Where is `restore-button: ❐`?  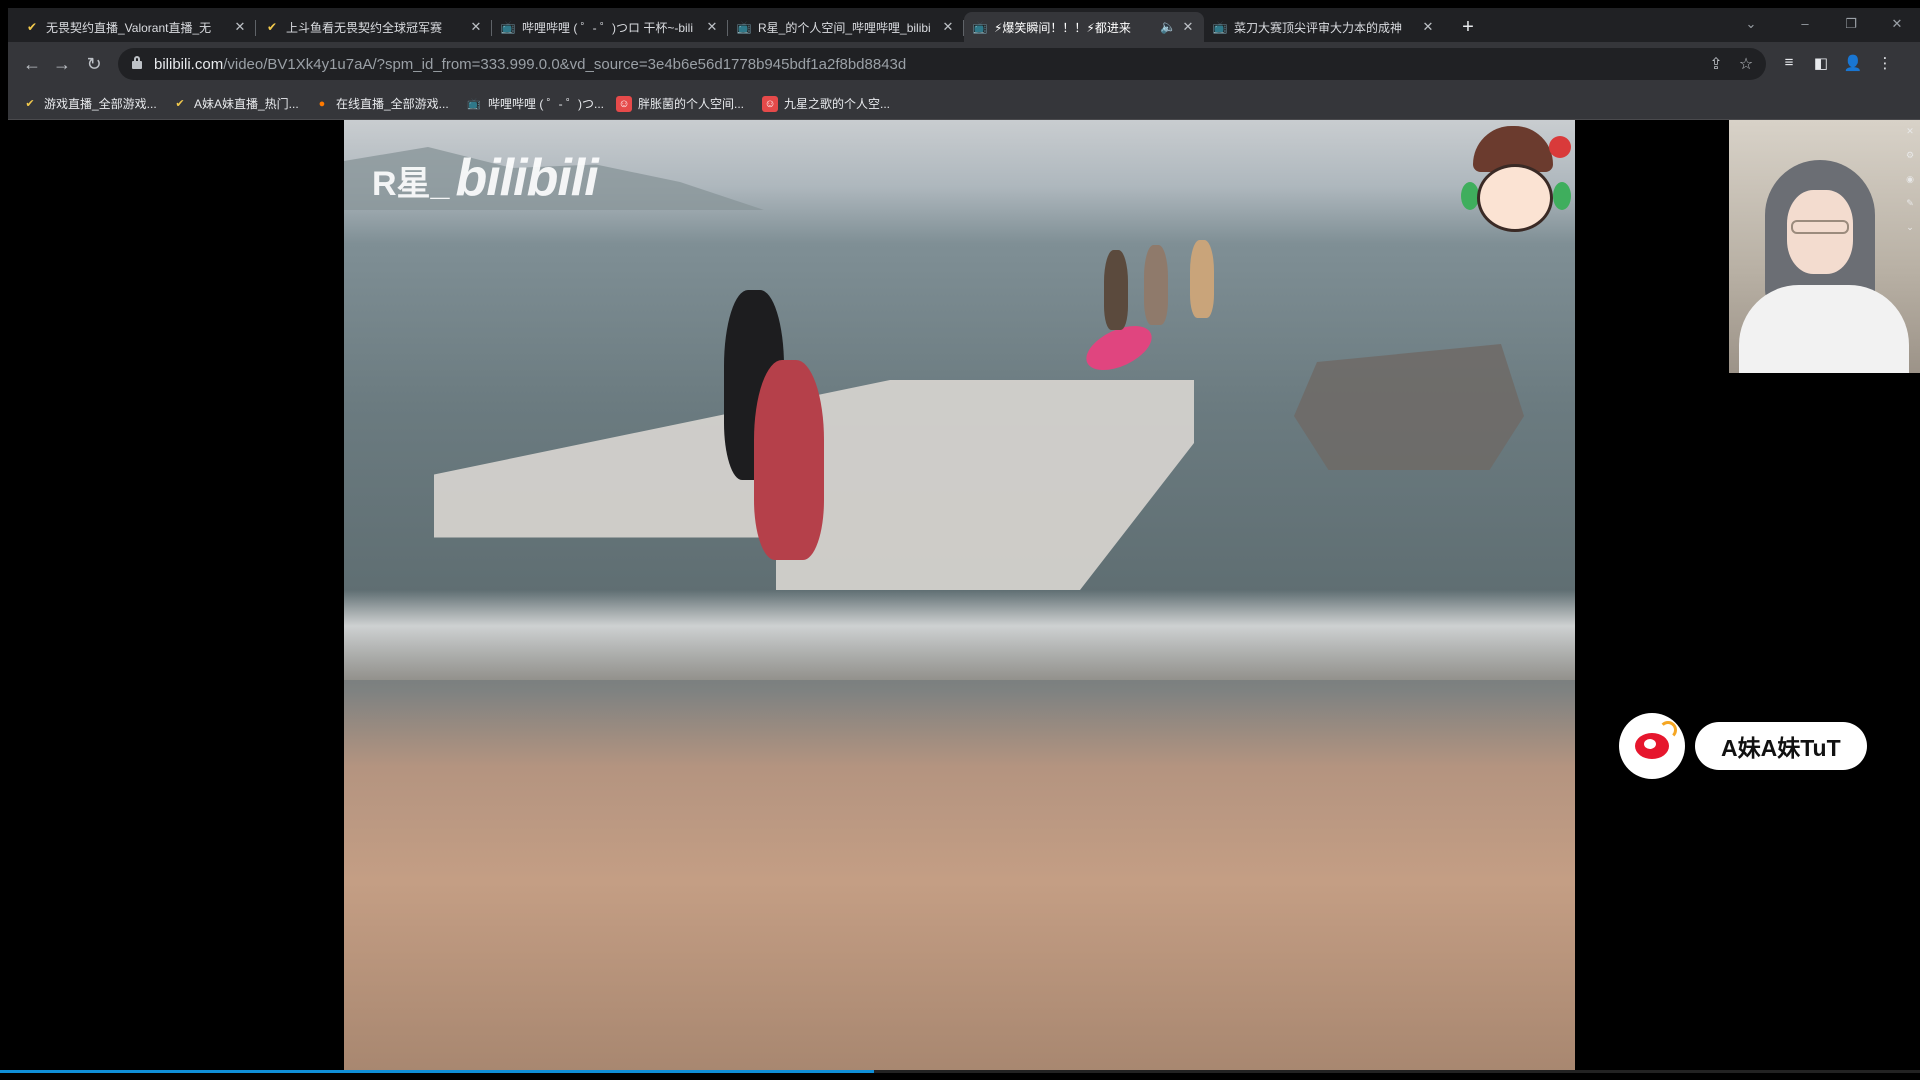
restore-button: ❐ is located at coordinates (1851, 24).